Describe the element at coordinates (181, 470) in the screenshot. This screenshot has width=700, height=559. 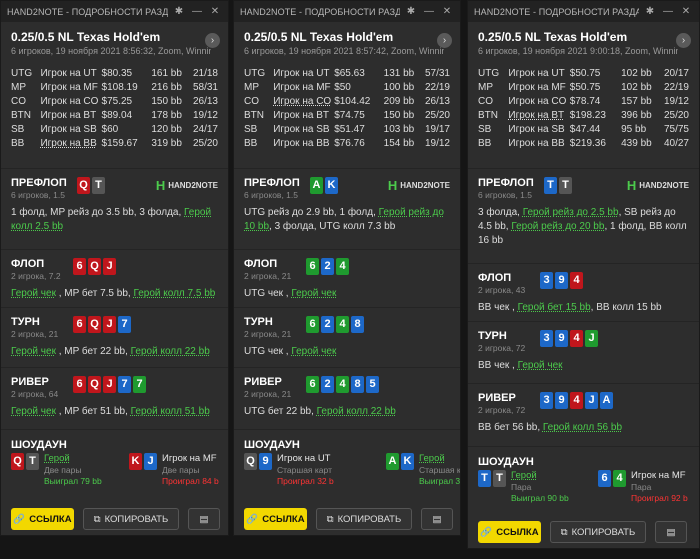
I see `showdown-hand-rank: Две пары` at that location.